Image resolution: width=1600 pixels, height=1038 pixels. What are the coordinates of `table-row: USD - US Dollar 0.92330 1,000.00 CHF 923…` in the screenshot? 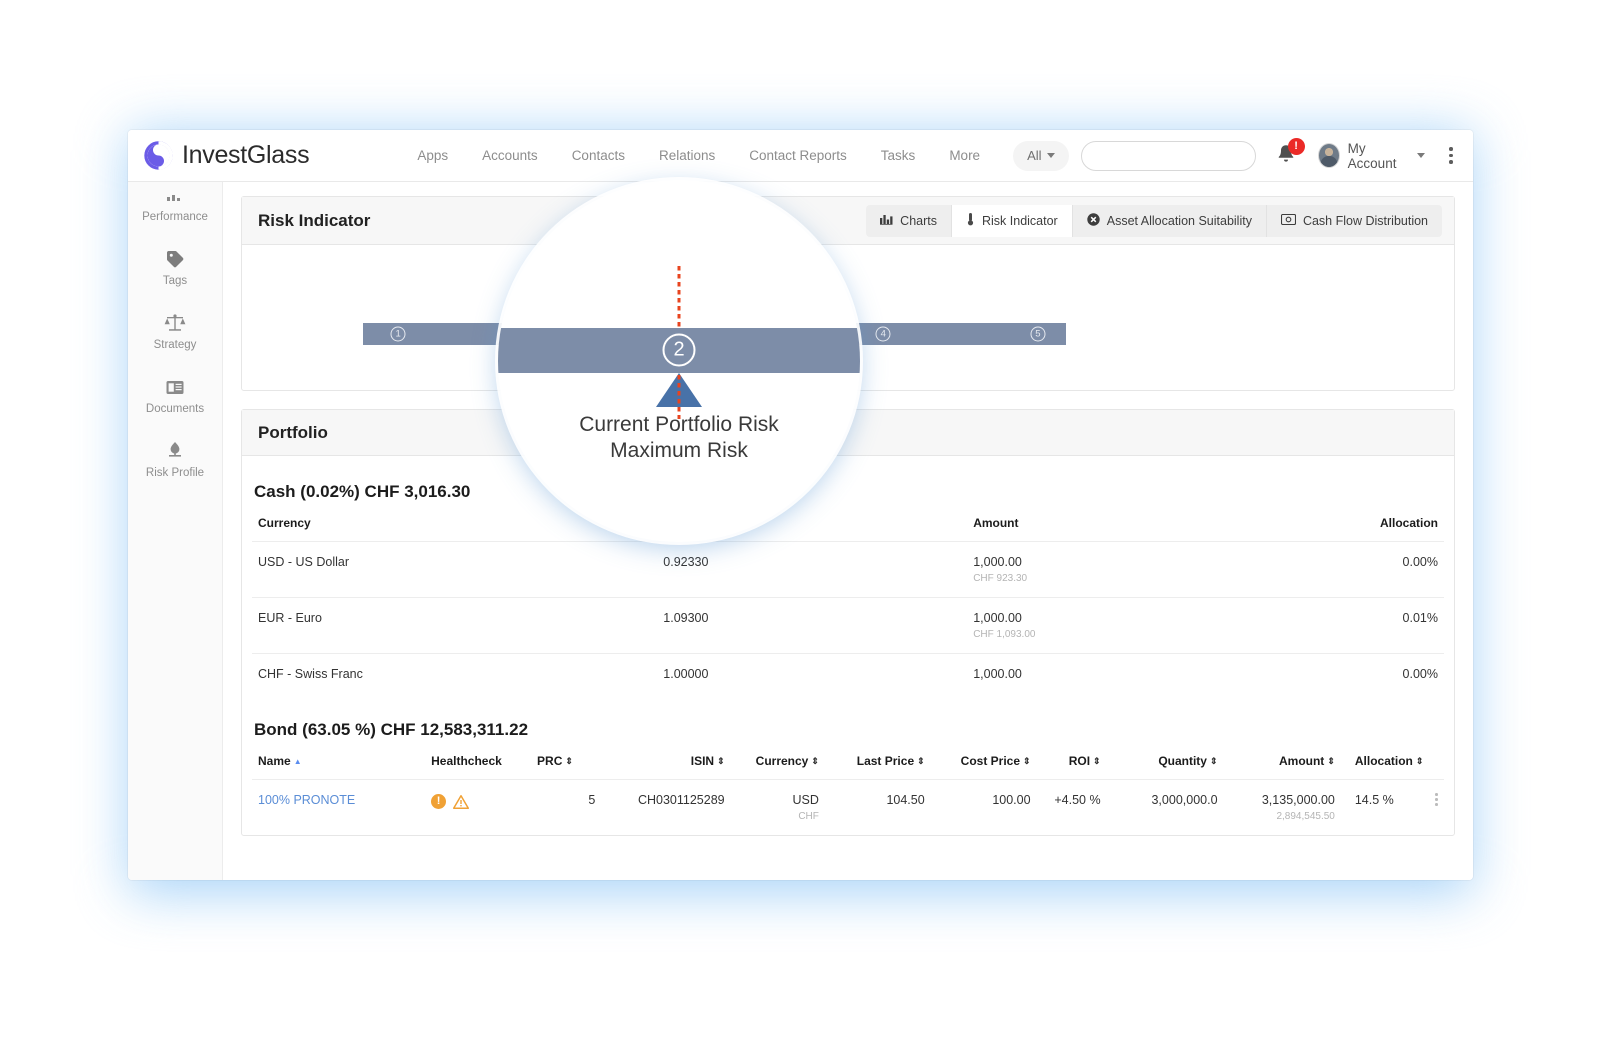 It's located at (848, 569).